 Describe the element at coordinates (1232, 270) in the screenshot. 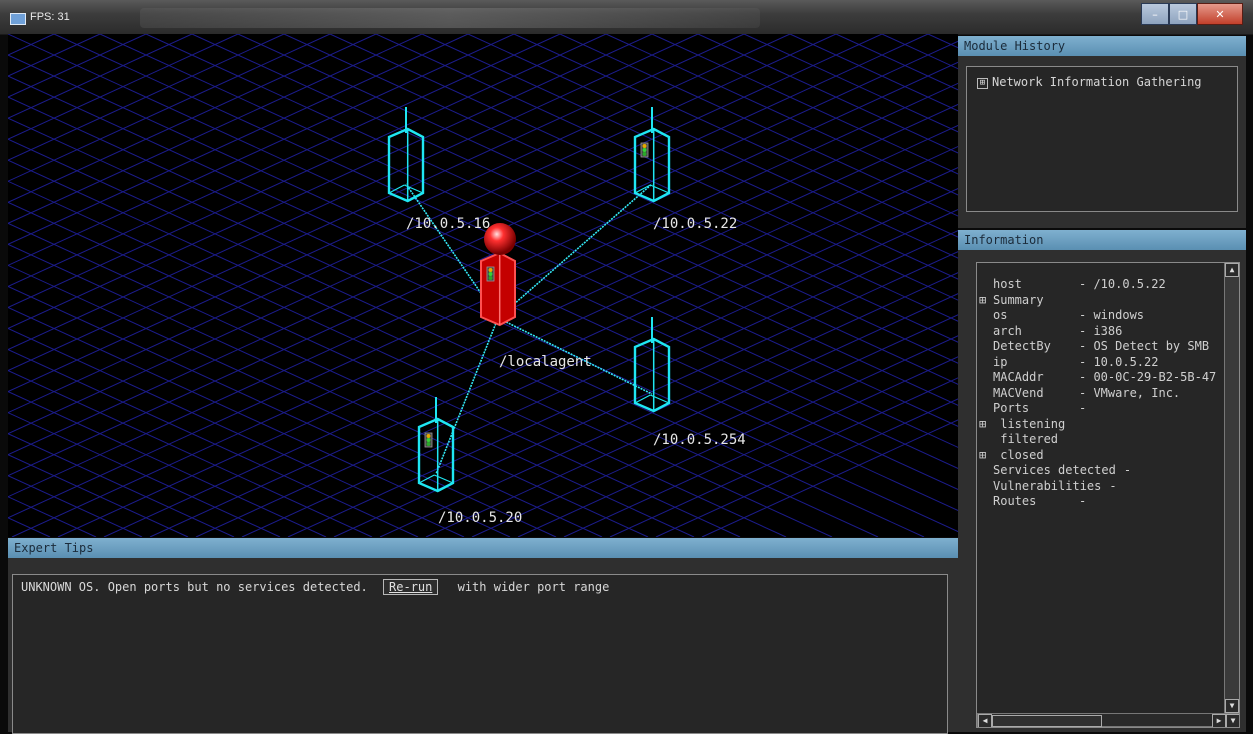

I see `scroll-up-icon: ▲` at that location.